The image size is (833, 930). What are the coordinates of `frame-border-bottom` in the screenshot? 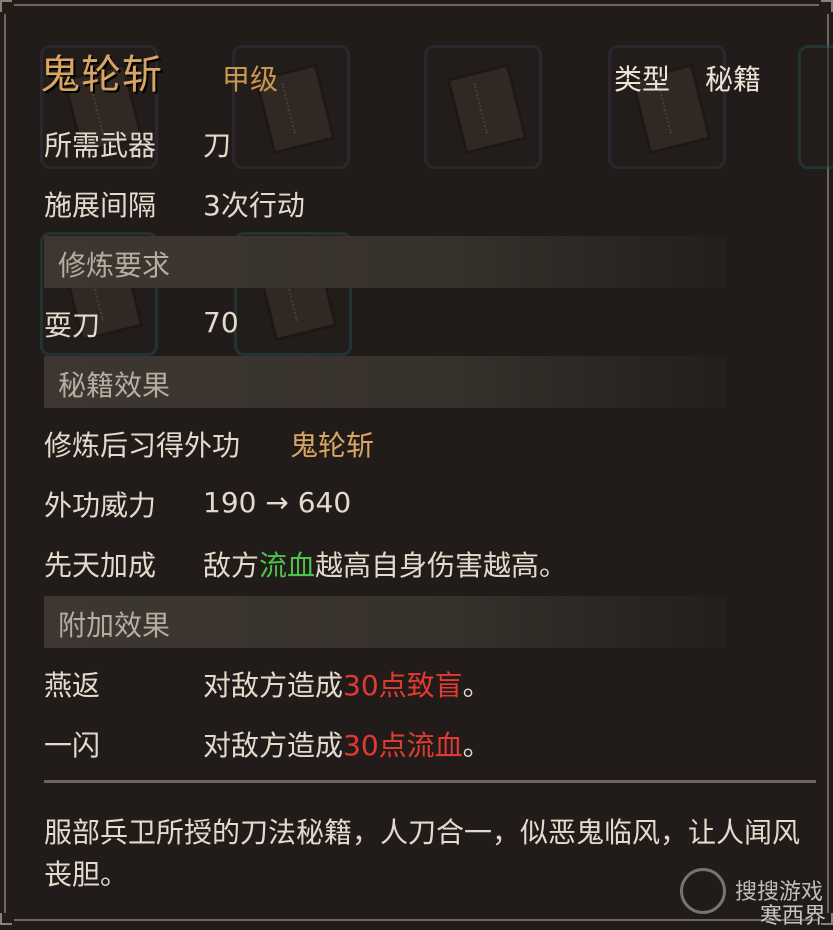 It's located at (416, 920).